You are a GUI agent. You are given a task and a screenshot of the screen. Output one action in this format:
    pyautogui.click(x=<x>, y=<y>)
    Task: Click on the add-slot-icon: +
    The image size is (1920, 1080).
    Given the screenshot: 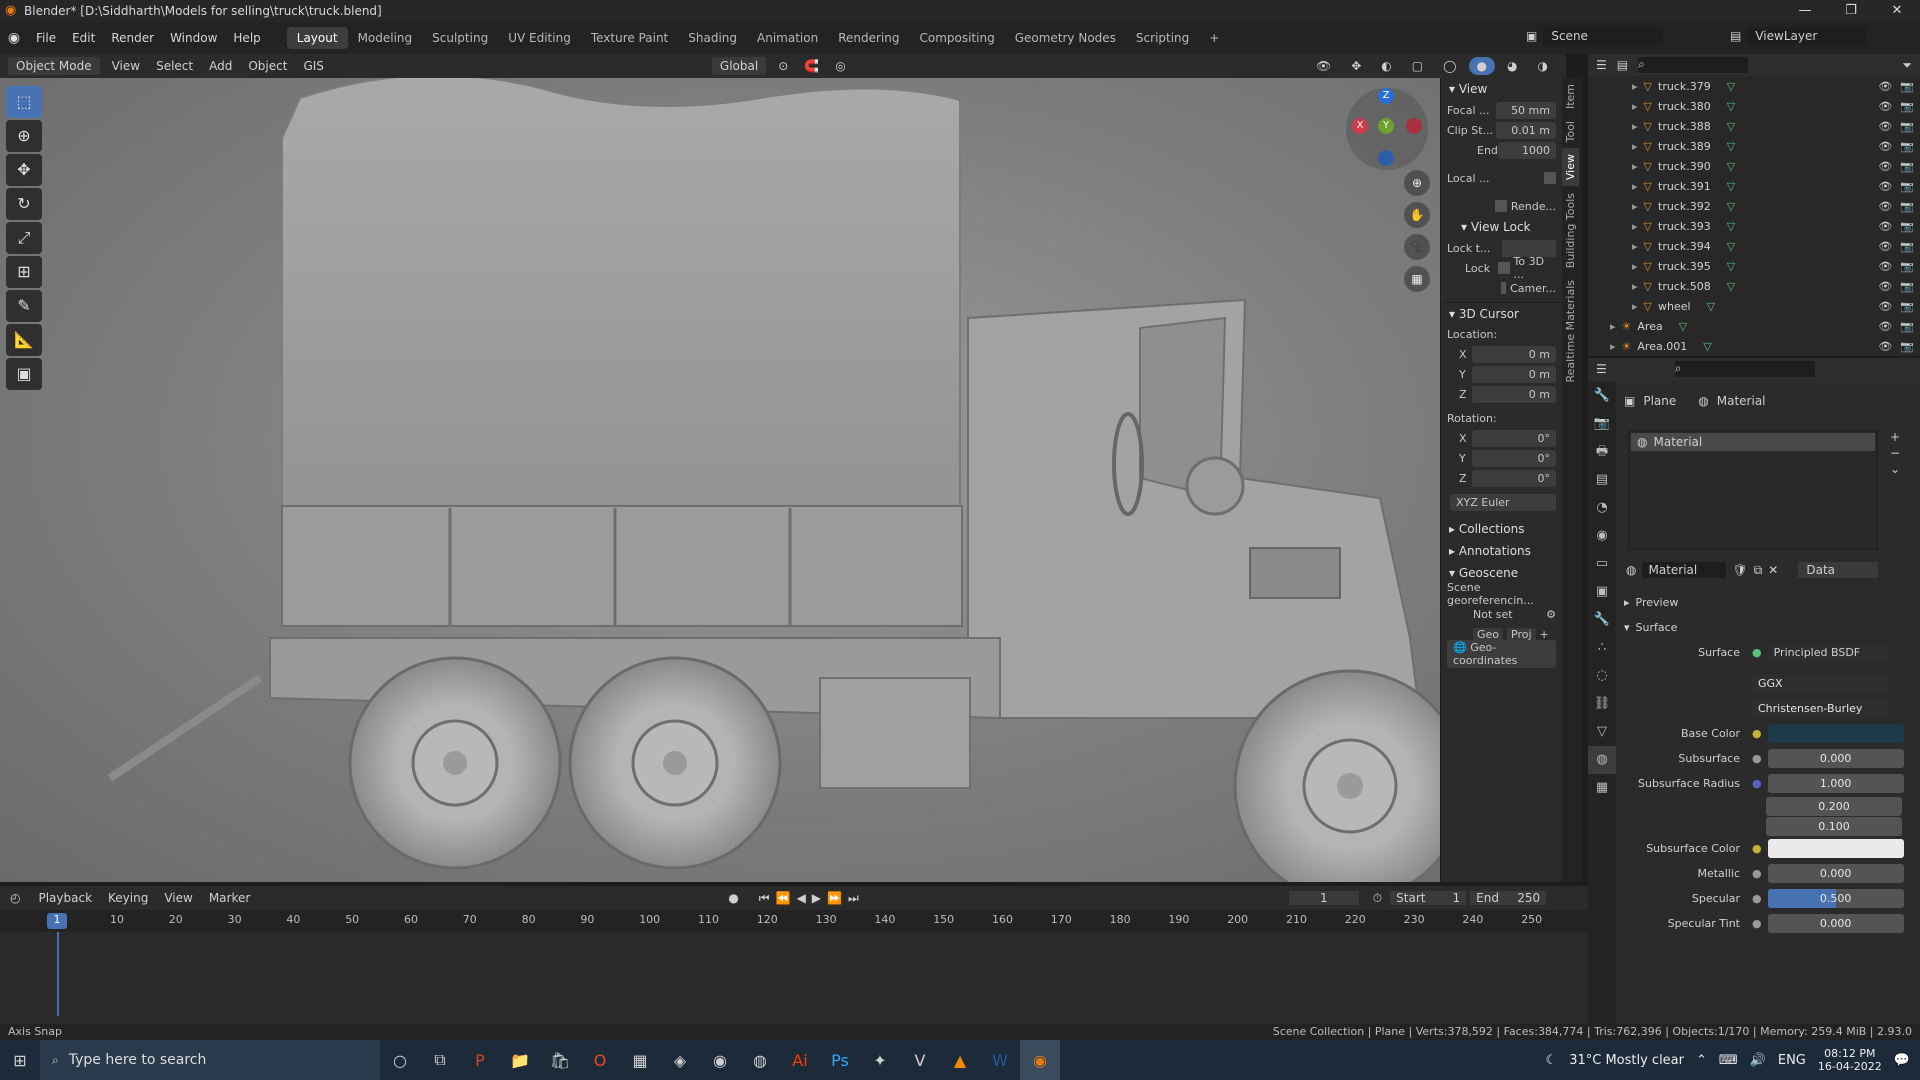 What is the action you would take?
    pyautogui.click(x=1895, y=437)
    